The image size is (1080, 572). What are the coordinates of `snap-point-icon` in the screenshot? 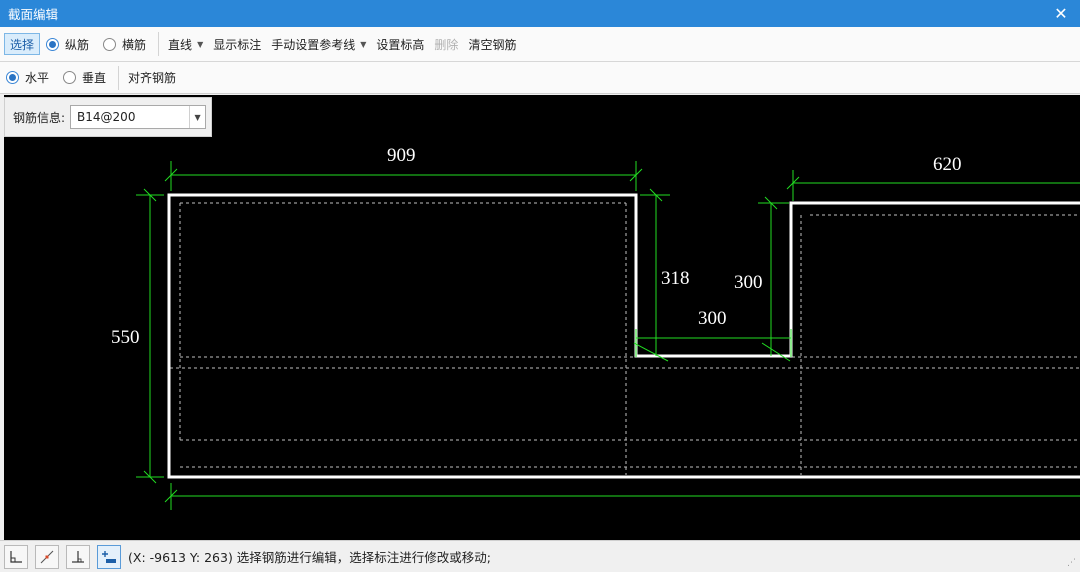 It's located at (47, 556).